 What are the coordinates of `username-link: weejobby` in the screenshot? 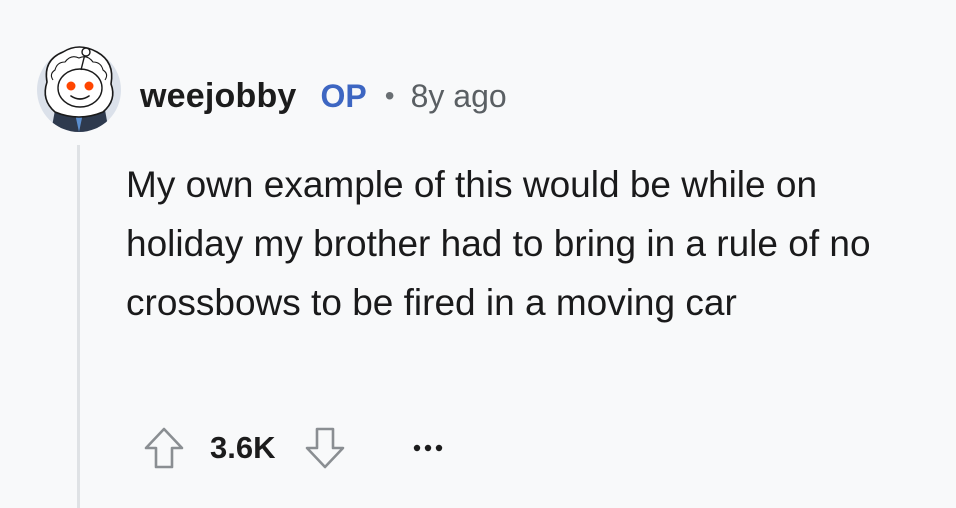 It's located at (218, 96).